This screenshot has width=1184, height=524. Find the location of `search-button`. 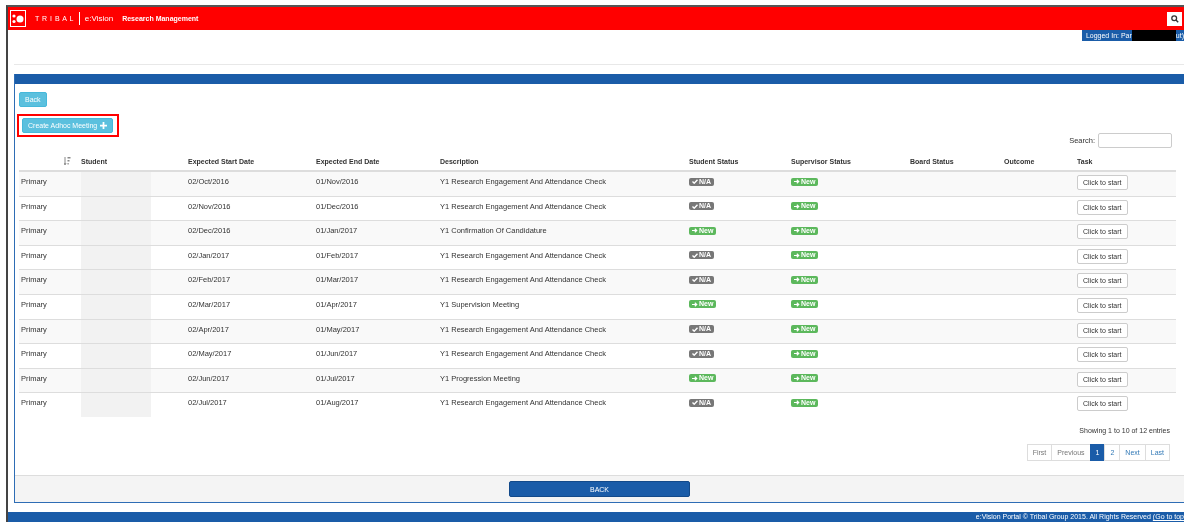

search-button is located at coordinates (1174, 18).